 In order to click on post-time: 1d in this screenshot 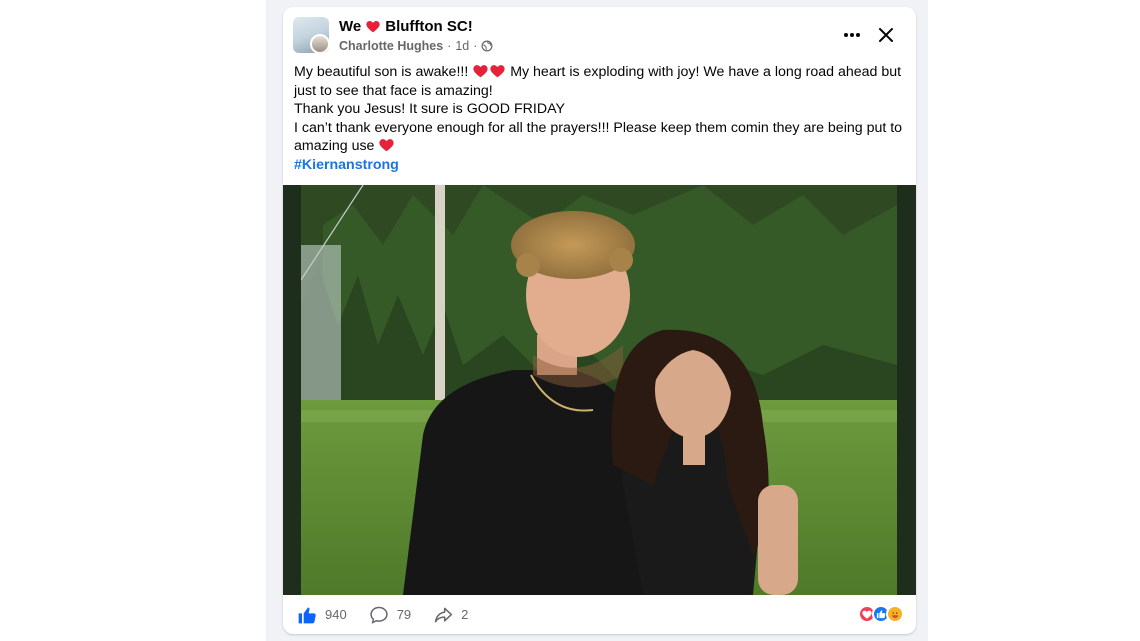, I will do `click(462, 46)`.